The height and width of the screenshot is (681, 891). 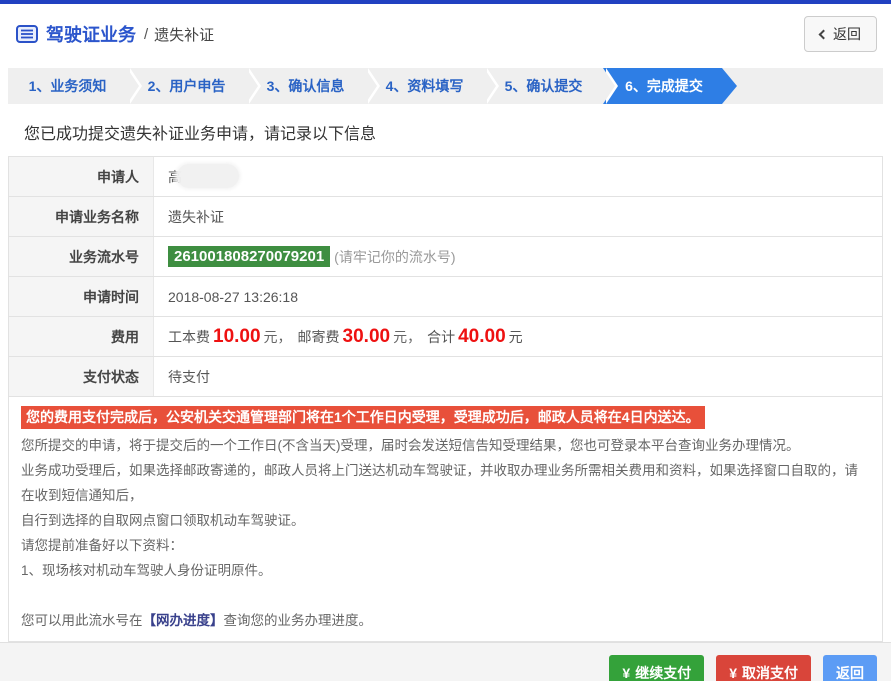 I want to click on row-value: 261001808270079201 (请牢记你的流水号), so click(x=518, y=256).